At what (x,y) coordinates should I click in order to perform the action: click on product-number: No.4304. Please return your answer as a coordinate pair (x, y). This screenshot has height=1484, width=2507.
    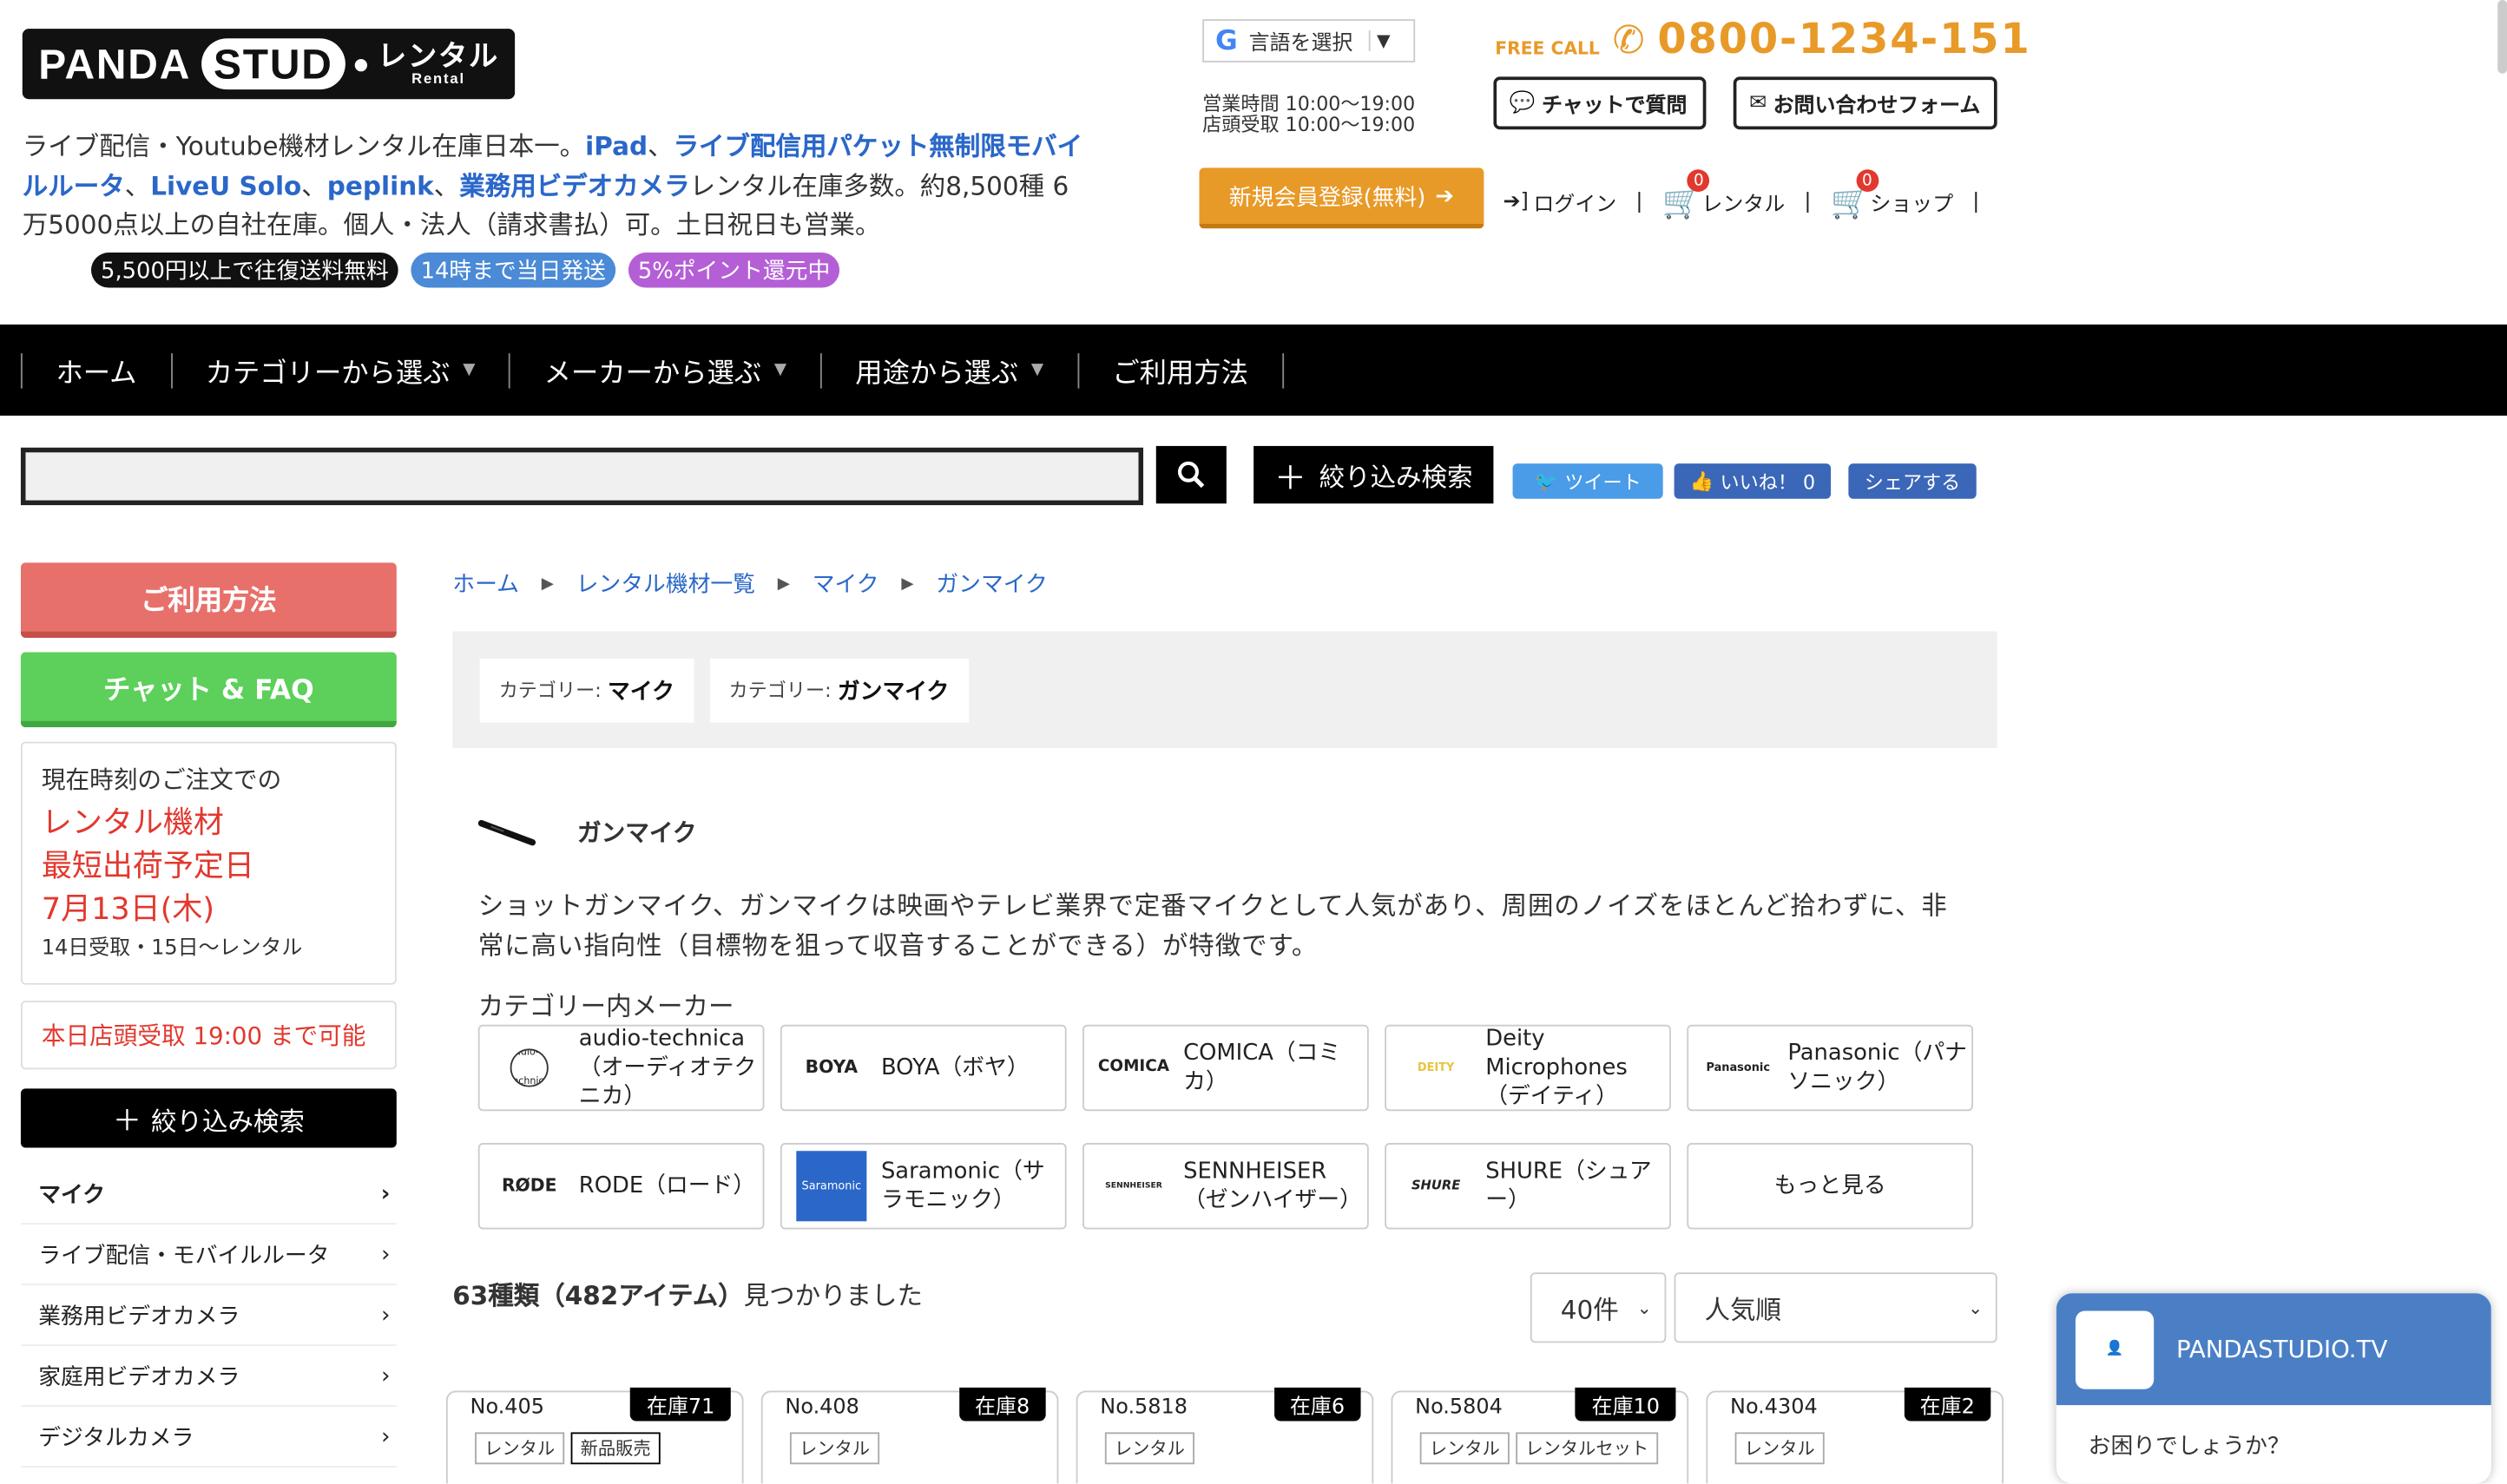
    Looking at the image, I should click on (1774, 1407).